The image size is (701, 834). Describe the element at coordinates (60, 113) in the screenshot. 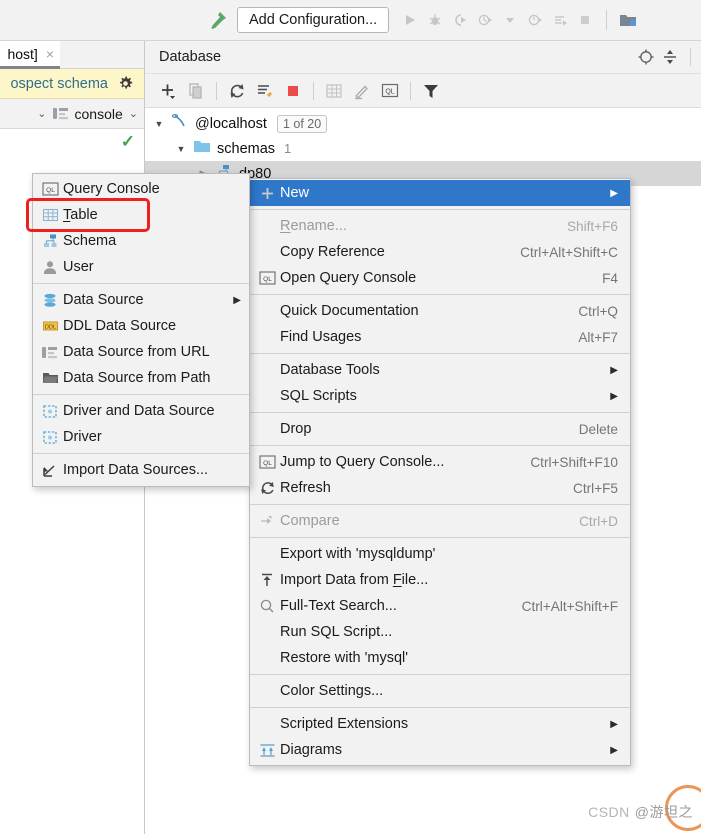

I see `console-icon` at that location.